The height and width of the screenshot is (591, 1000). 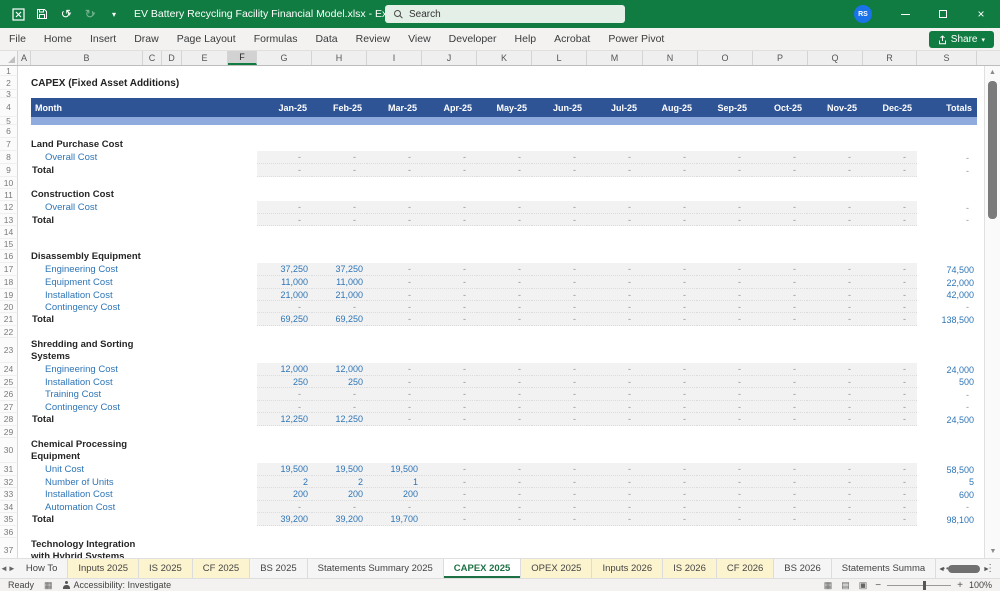 What do you see at coordinates (947, 170) in the screenshot?
I see `totals-cell-r9: -` at bounding box center [947, 170].